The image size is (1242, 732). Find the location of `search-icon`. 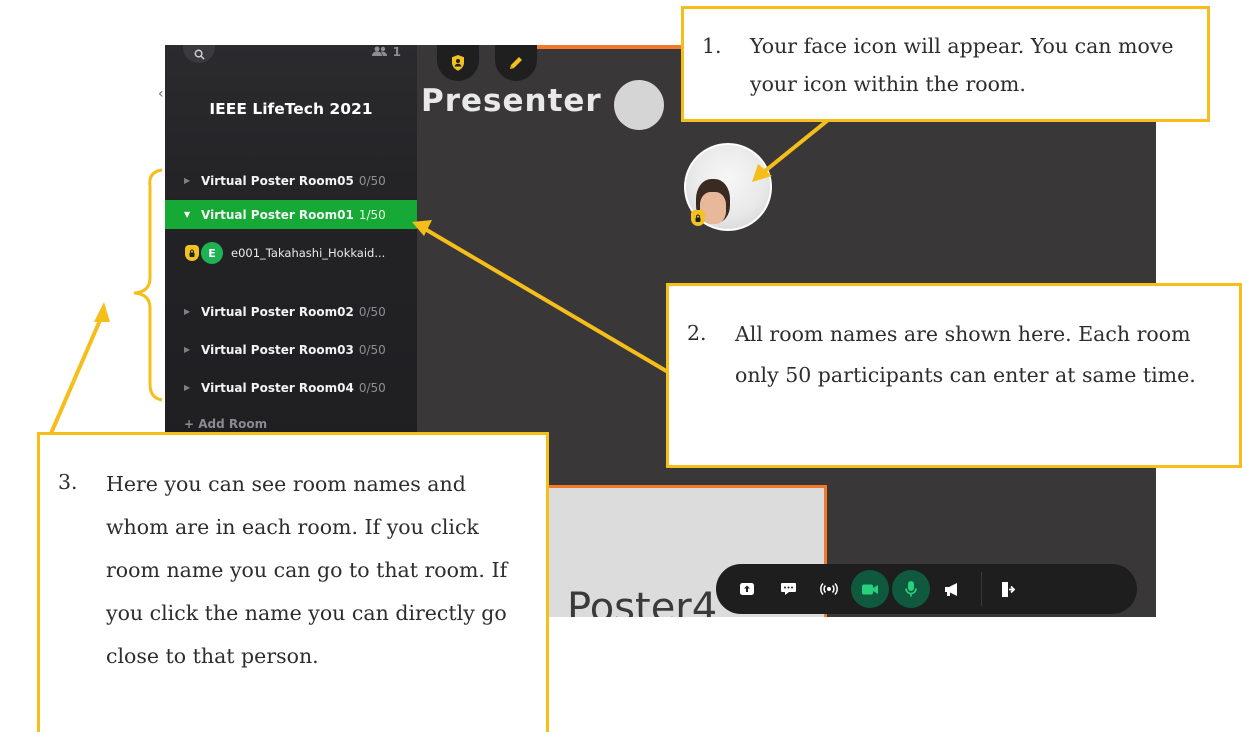

search-icon is located at coordinates (199, 54).